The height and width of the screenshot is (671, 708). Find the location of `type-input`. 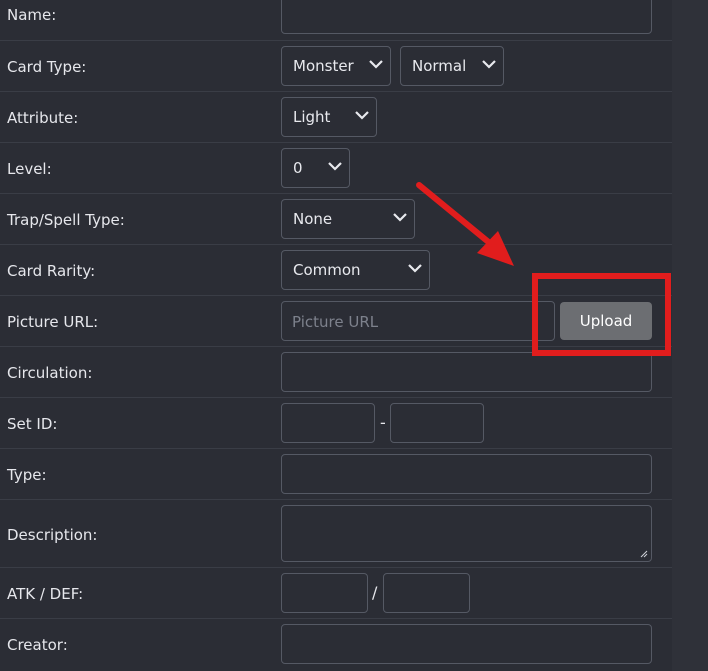

type-input is located at coordinates (466, 474).